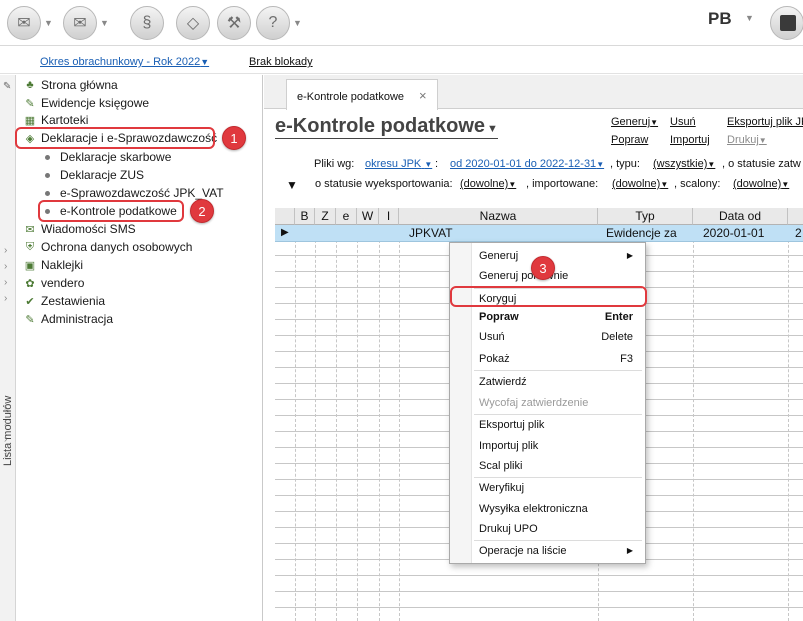 Image resolution: width=803 pixels, height=621 pixels. What do you see at coordinates (281, 62) in the screenshot?
I see `lock-status-link: Brak blokady` at bounding box center [281, 62].